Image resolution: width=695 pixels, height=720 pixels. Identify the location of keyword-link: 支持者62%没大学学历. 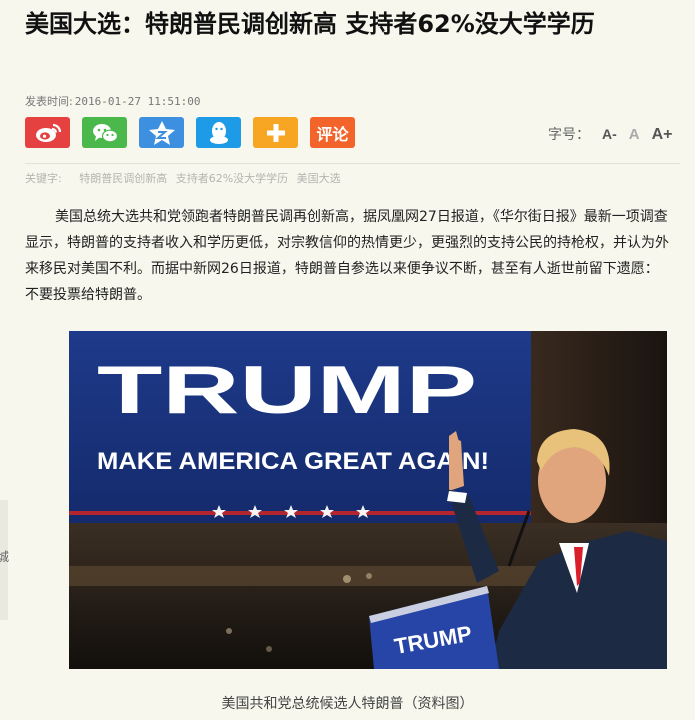
(232, 178).